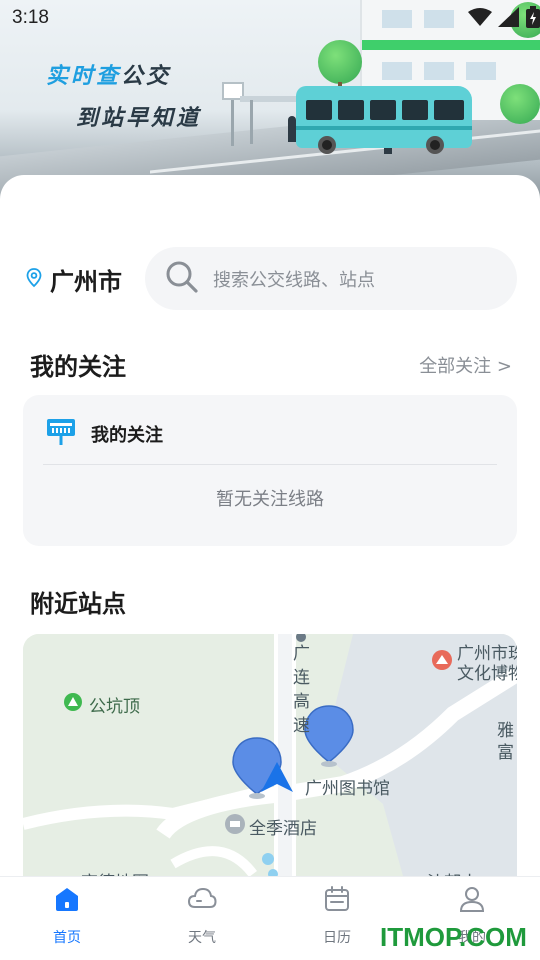 This screenshot has width=540, height=960. What do you see at coordinates (78, 604) in the screenshot?
I see `nearby-section-title: 附近站点` at bounding box center [78, 604].